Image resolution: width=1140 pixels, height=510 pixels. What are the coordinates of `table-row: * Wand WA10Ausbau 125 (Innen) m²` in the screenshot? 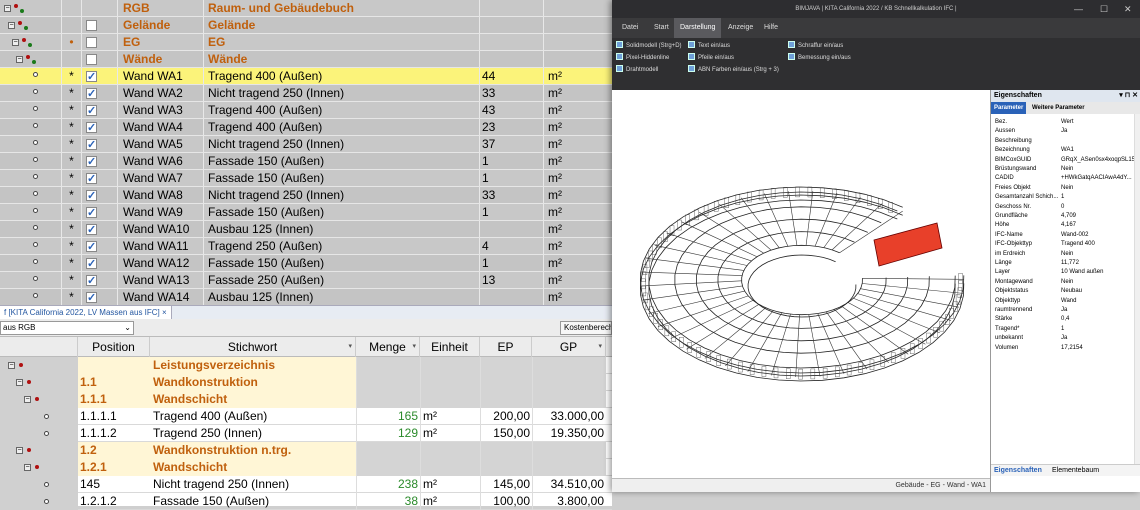 It's located at (306, 229).